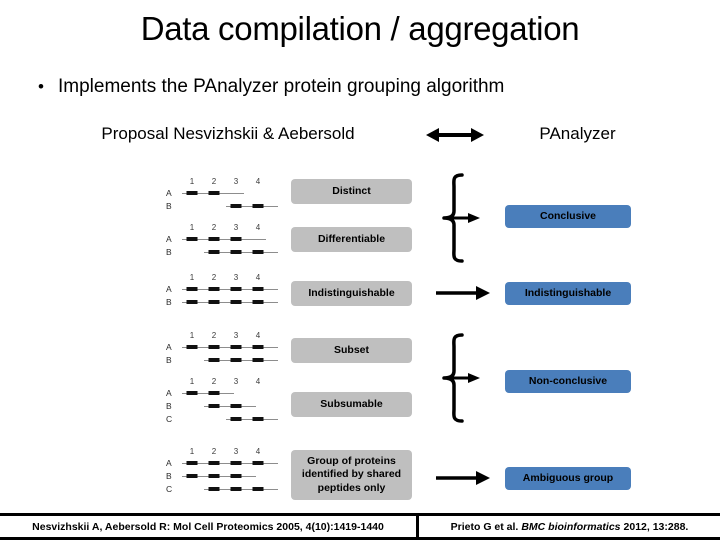 The image size is (720, 540). I want to click on proposal-box-differentiable: Differentiable, so click(351, 239).